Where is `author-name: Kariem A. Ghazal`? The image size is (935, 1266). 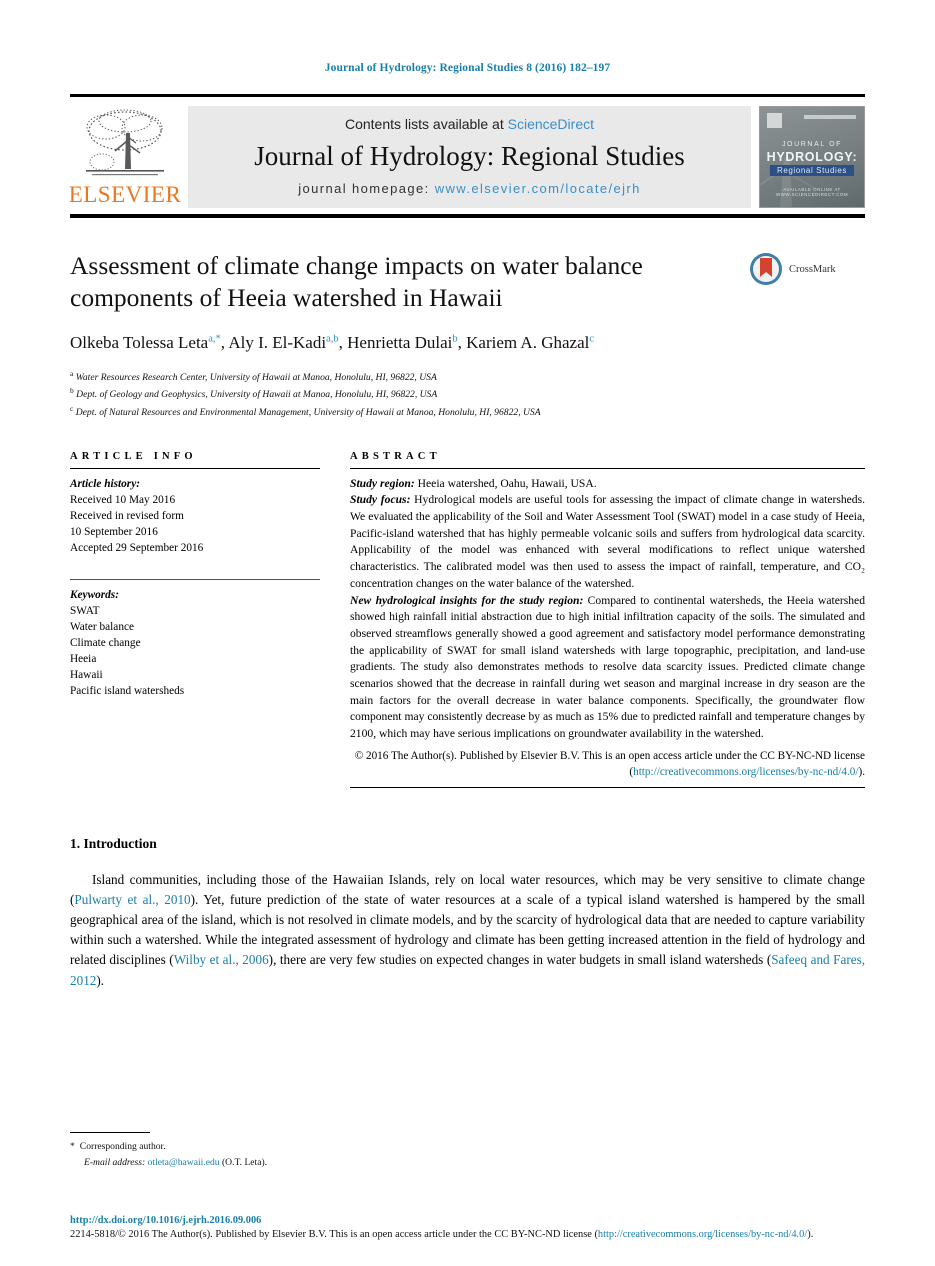
author-name: Kariem A. Ghazal is located at coordinates (528, 343).